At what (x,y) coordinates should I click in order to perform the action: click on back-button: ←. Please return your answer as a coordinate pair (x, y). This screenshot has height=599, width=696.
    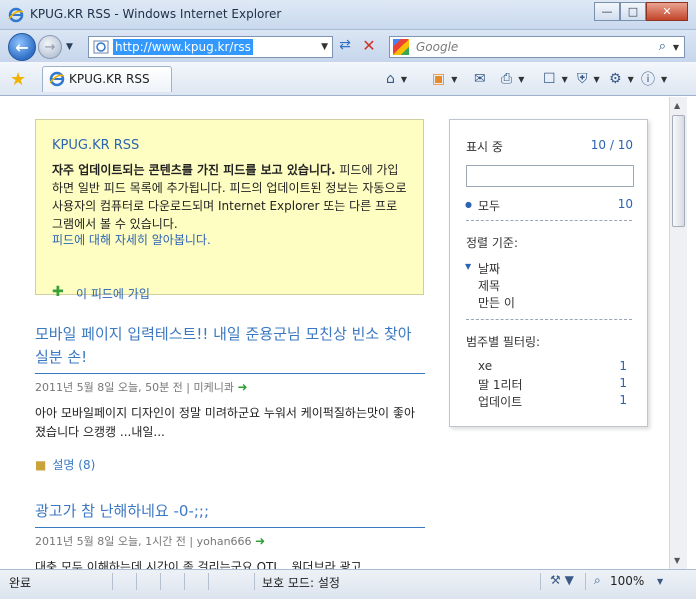
    Looking at the image, I should click on (22, 47).